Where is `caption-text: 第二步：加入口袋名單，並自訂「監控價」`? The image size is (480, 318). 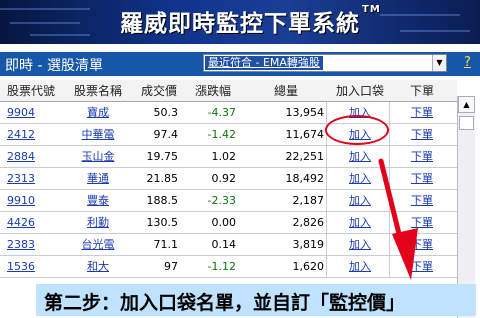 caption-text: 第二步：加入口袋名單，並自訂「監控價」 is located at coordinates (225, 303).